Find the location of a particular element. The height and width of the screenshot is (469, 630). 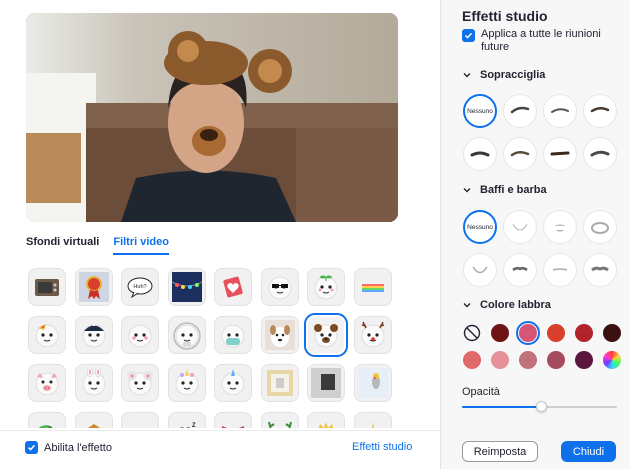

filter-blush-face is located at coordinates (140, 335).